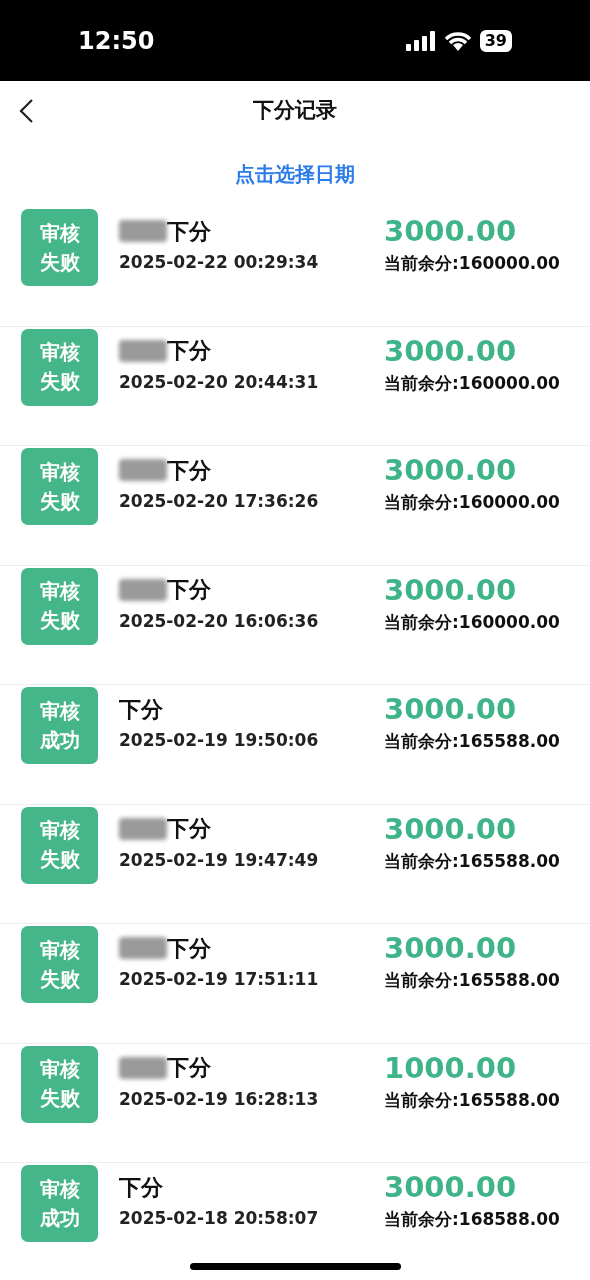 Image resolution: width=590 pixels, height=1280 pixels. Describe the element at coordinates (26, 111) in the screenshot. I see `back-icon` at that location.